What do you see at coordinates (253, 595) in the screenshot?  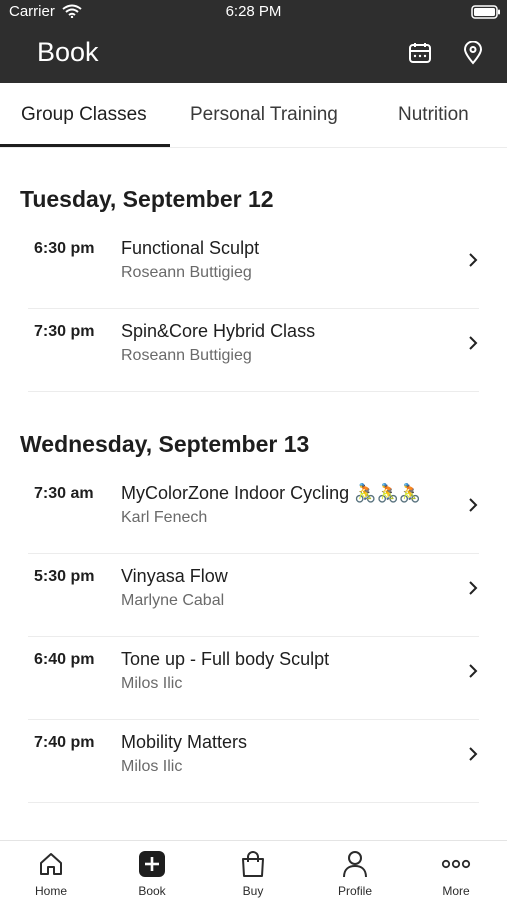 I see `class-row: 5:30 pm Vinyasa Flow Marlyne Cabal` at bounding box center [253, 595].